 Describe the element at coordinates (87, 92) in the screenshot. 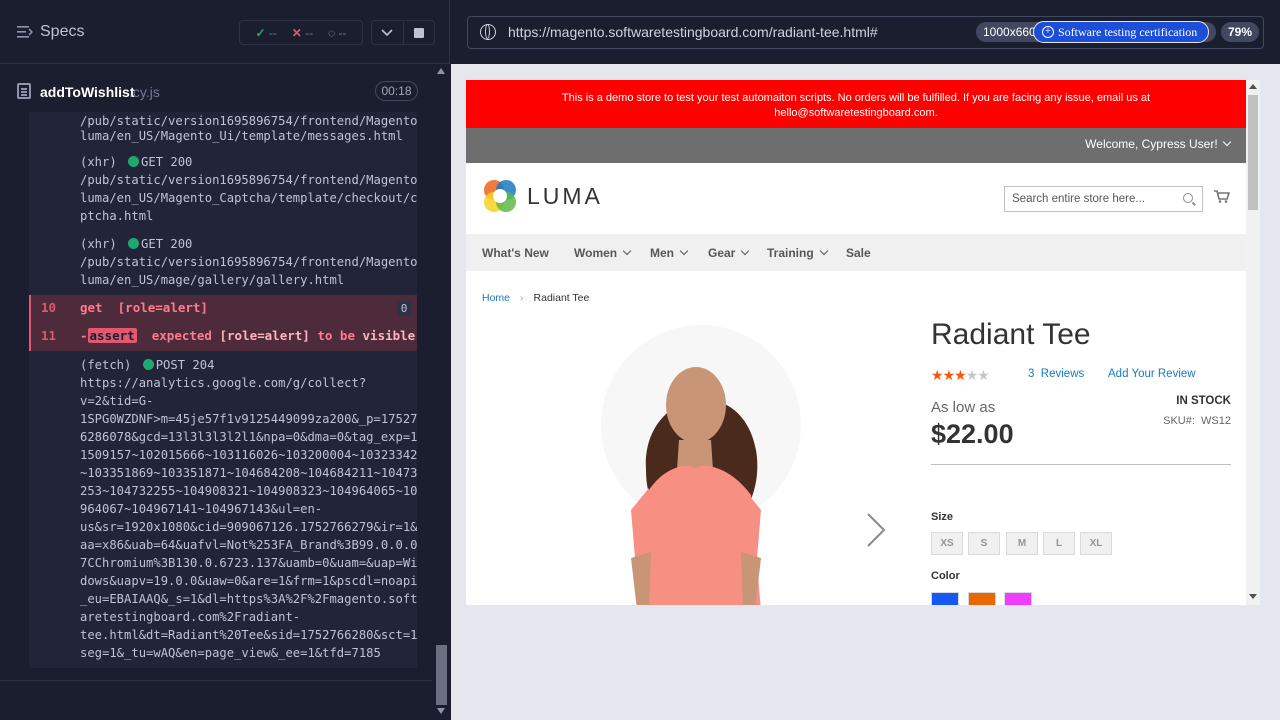

I see `spec-name: addToWishlist` at that location.